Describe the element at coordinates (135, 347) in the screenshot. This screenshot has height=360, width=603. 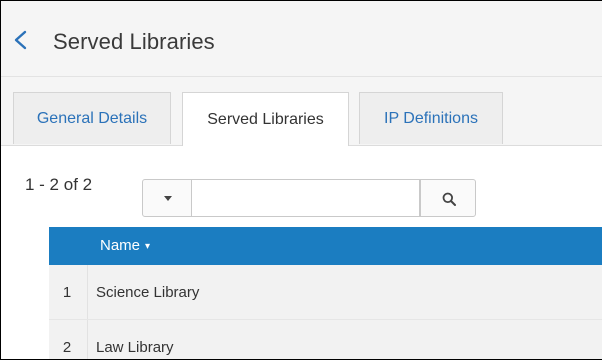
I see `library-name: Law Library` at that location.